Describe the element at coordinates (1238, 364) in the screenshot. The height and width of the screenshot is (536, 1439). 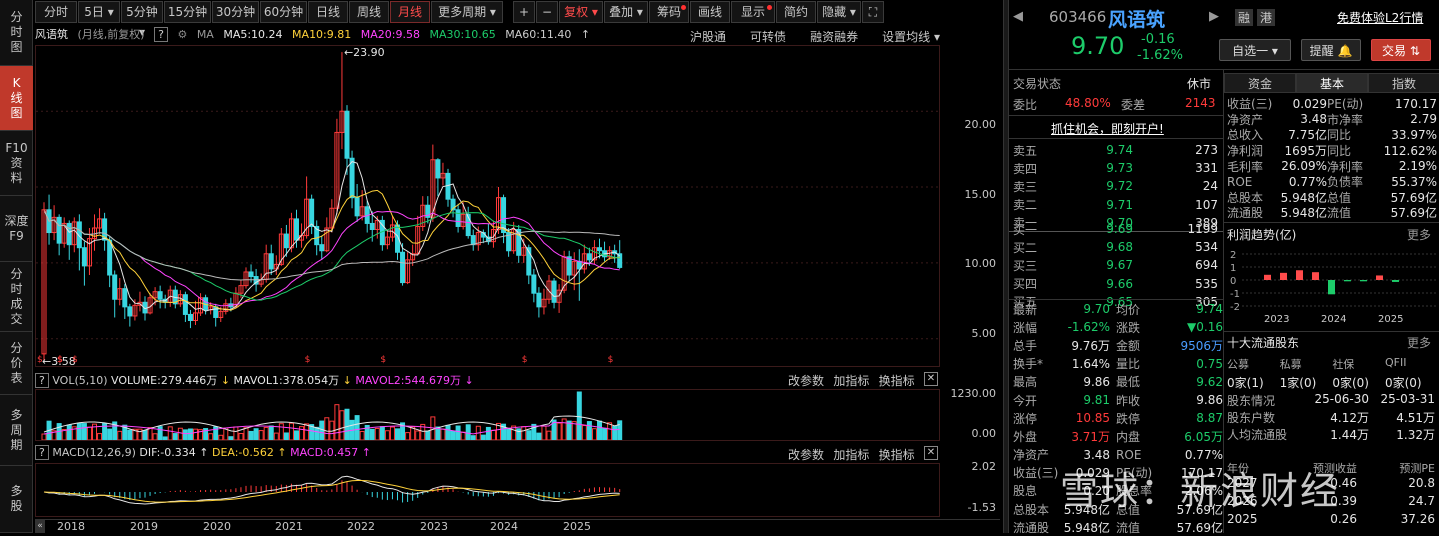
I see `holder-type: 公募` at that location.